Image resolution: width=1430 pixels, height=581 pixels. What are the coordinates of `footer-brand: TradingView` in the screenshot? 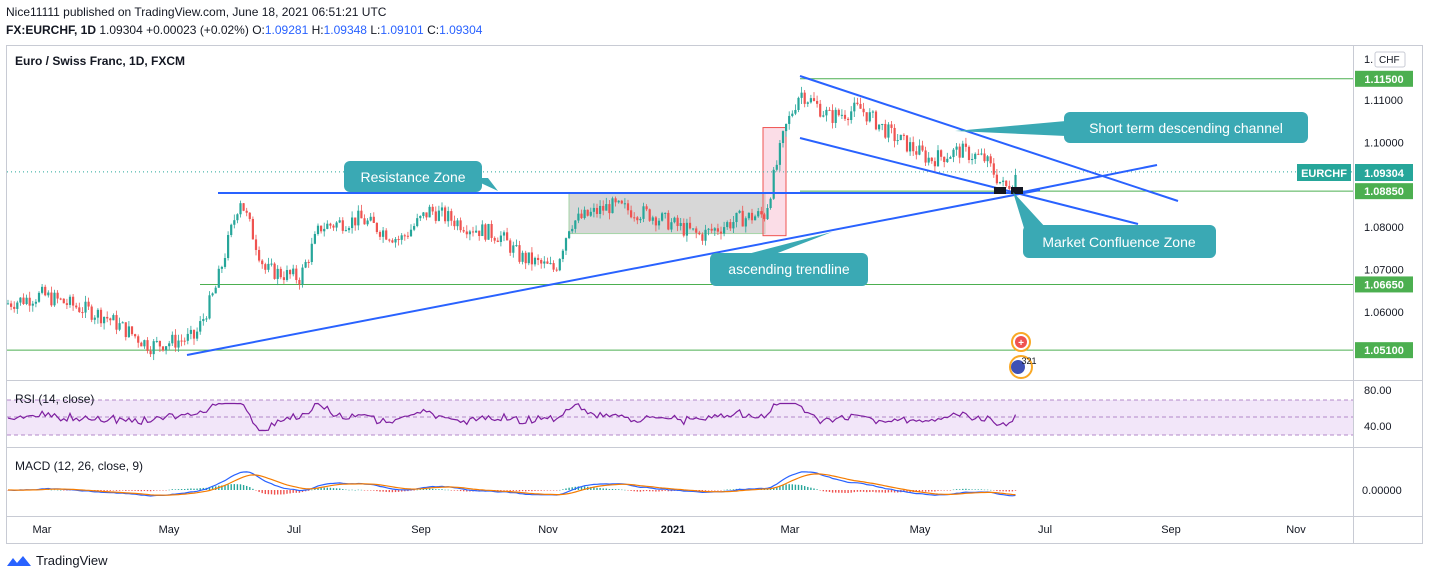 It's located at (57, 560).